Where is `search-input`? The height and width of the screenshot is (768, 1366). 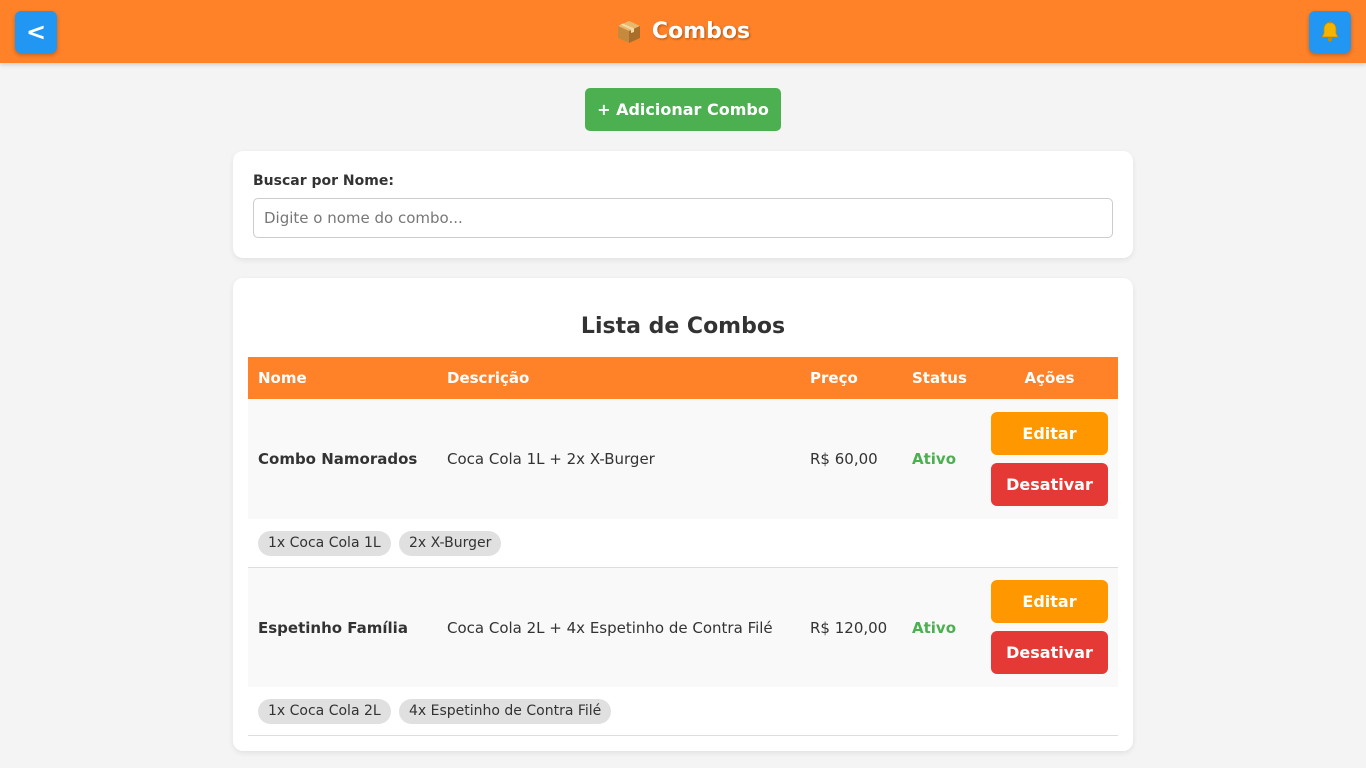
search-input is located at coordinates (683, 218).